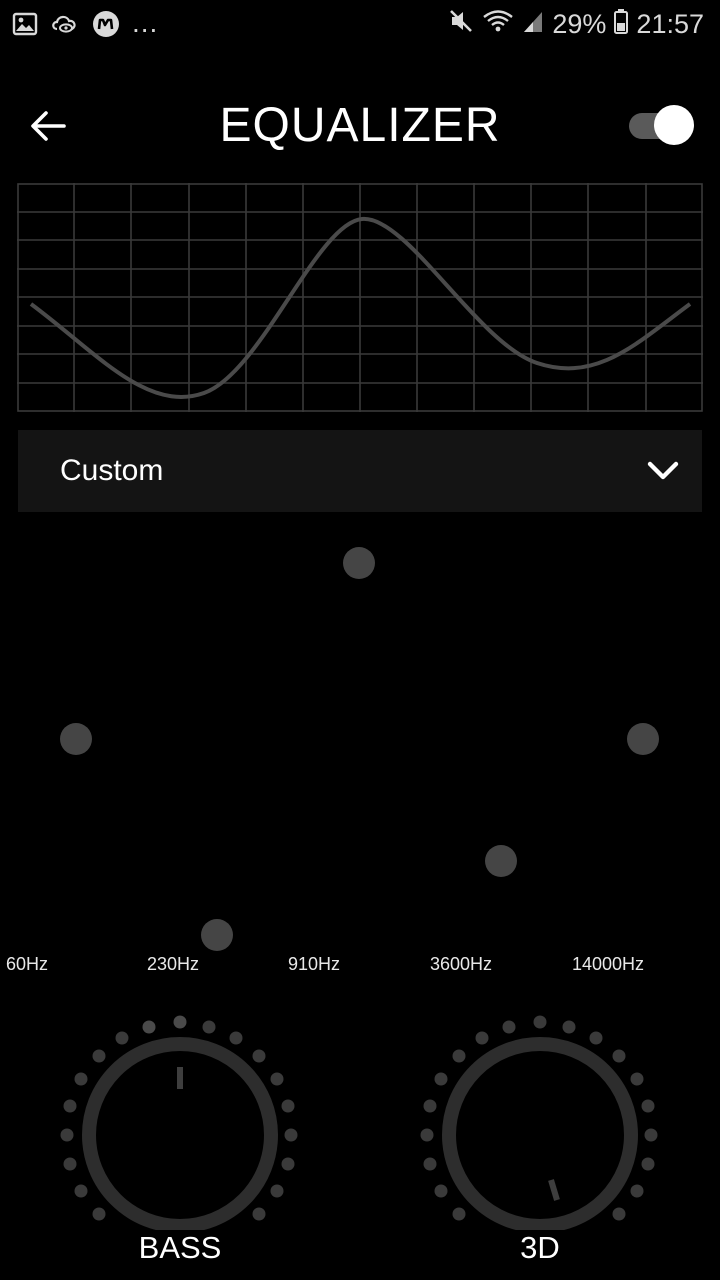 Image resolution: width=720 pixels, height=1280 pixels. I want to click on preset-dropdown: Custom, so click(360, 471).